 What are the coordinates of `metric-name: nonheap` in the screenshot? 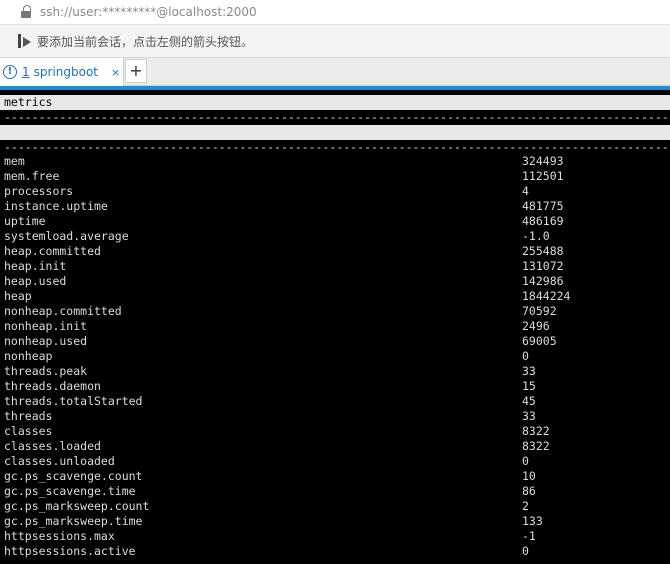 It's located at (28, 356).